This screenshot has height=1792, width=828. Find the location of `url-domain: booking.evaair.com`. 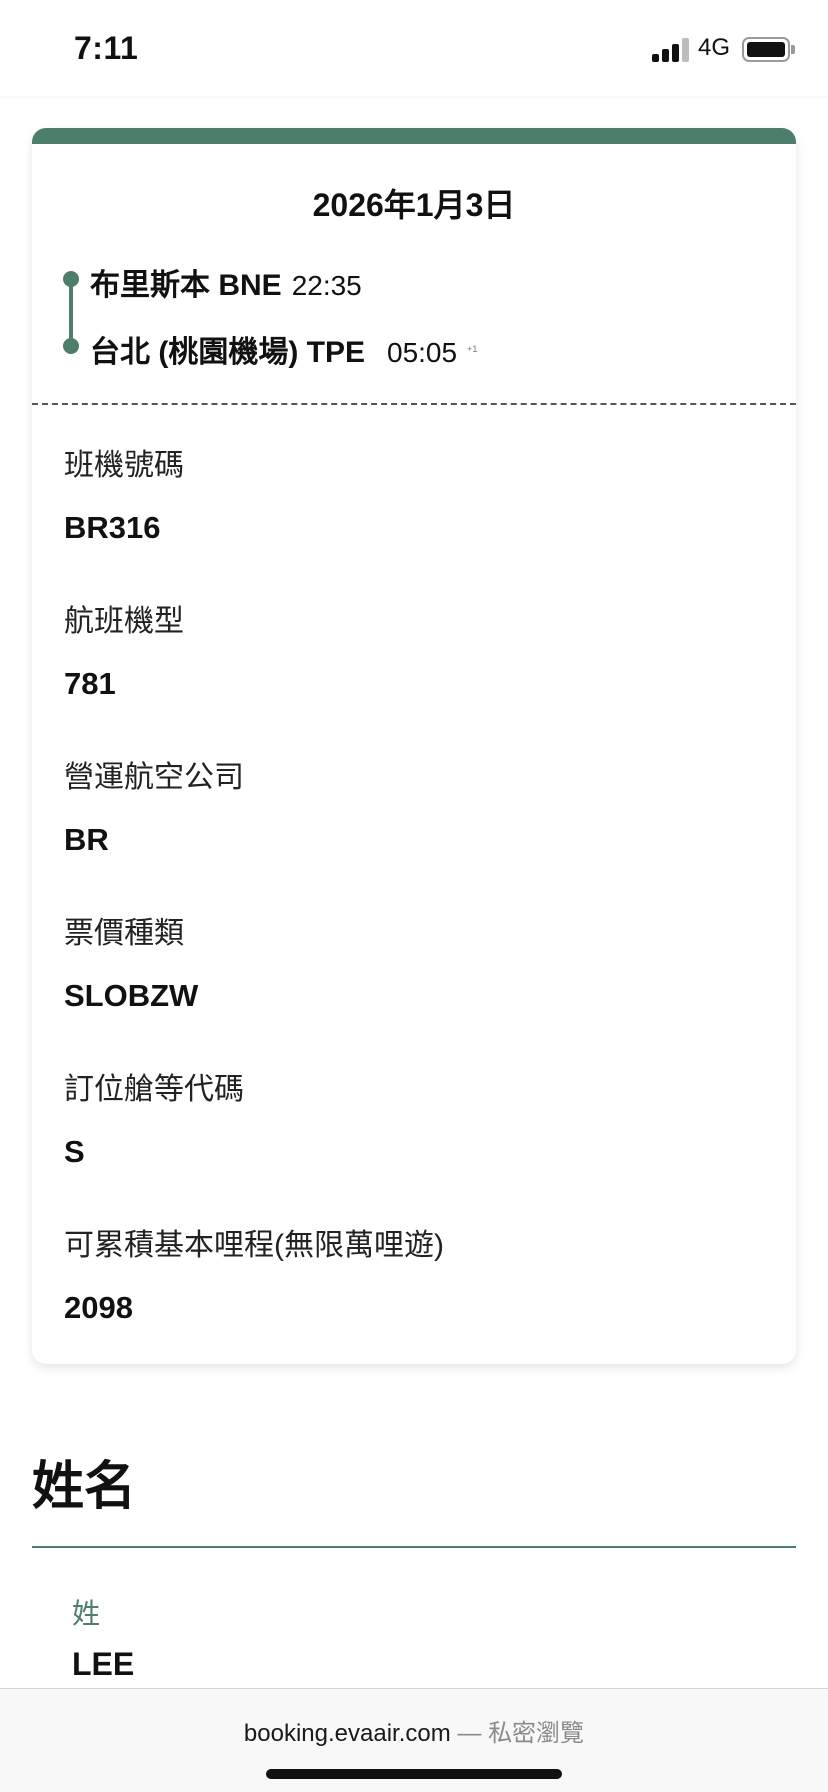

url-domain: booking.evaair.com is located at coordinates (347, 1733).